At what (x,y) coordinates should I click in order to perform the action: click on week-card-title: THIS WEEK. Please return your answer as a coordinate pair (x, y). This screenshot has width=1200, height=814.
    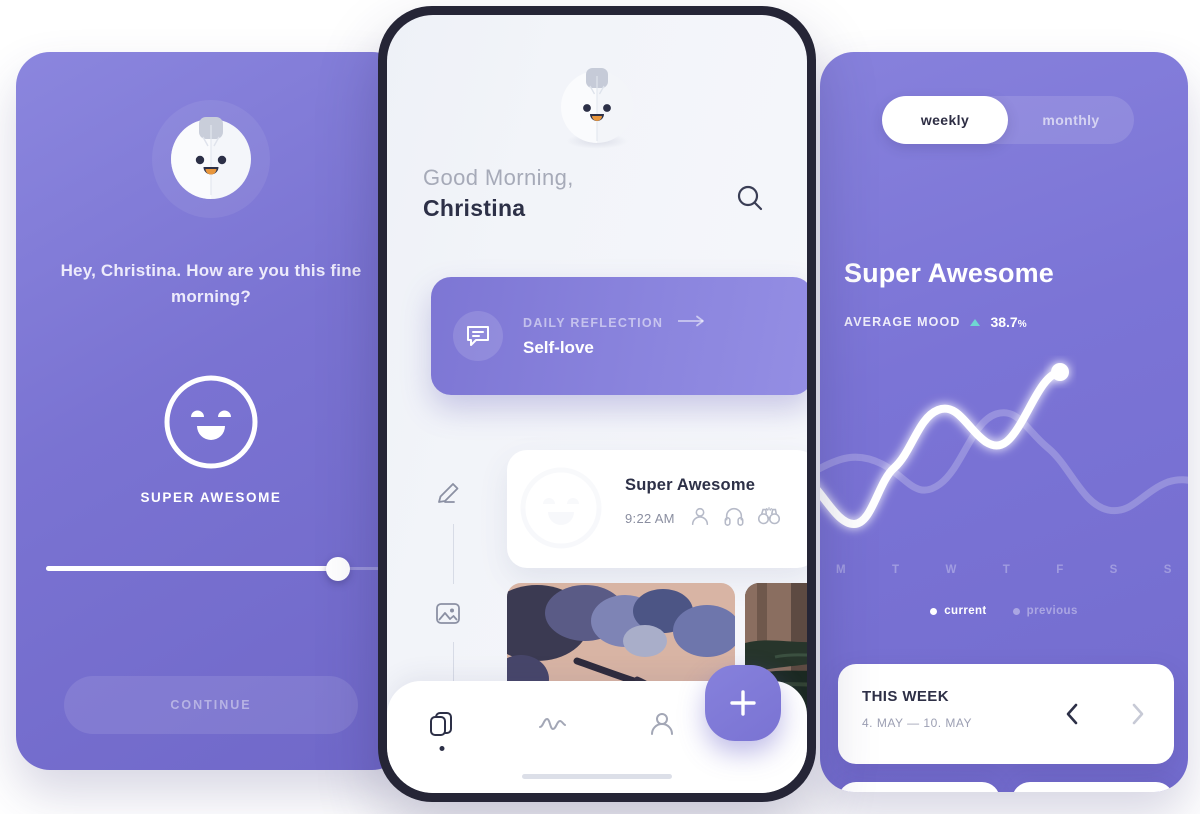
    Looking at the image, I should click on (905, 696).